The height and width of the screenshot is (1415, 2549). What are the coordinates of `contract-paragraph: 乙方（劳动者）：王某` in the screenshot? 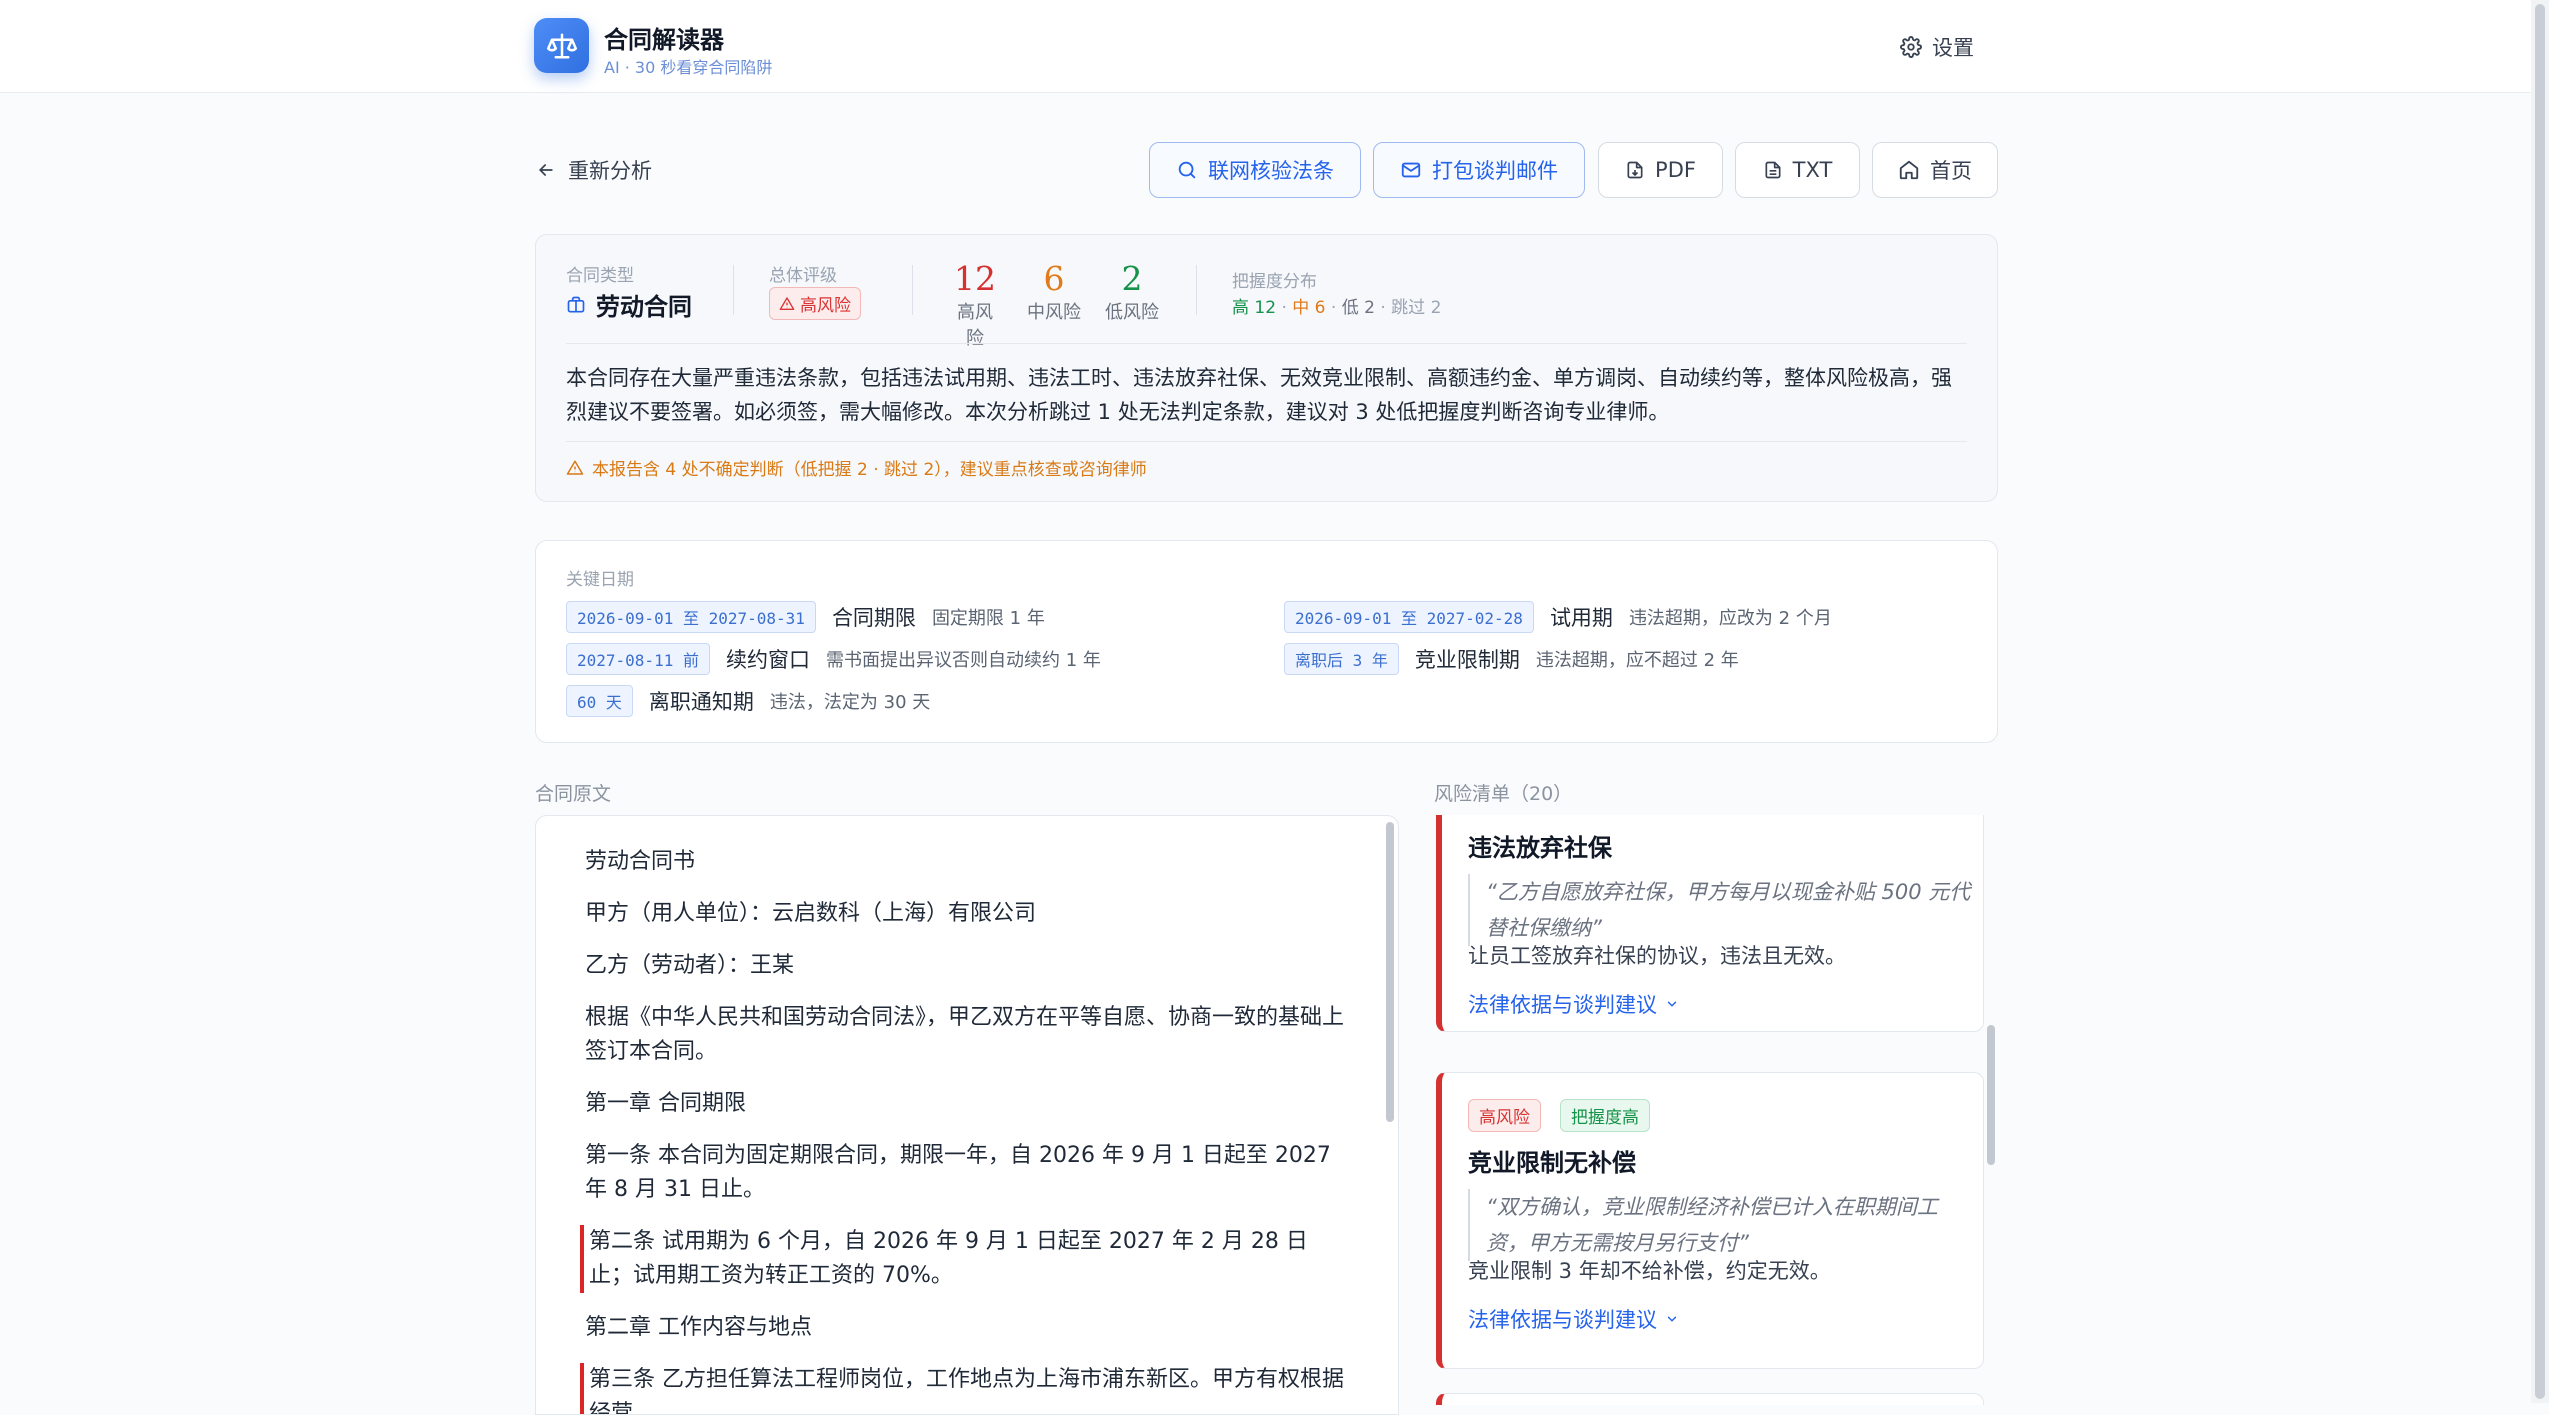 It's located at (690, 965).